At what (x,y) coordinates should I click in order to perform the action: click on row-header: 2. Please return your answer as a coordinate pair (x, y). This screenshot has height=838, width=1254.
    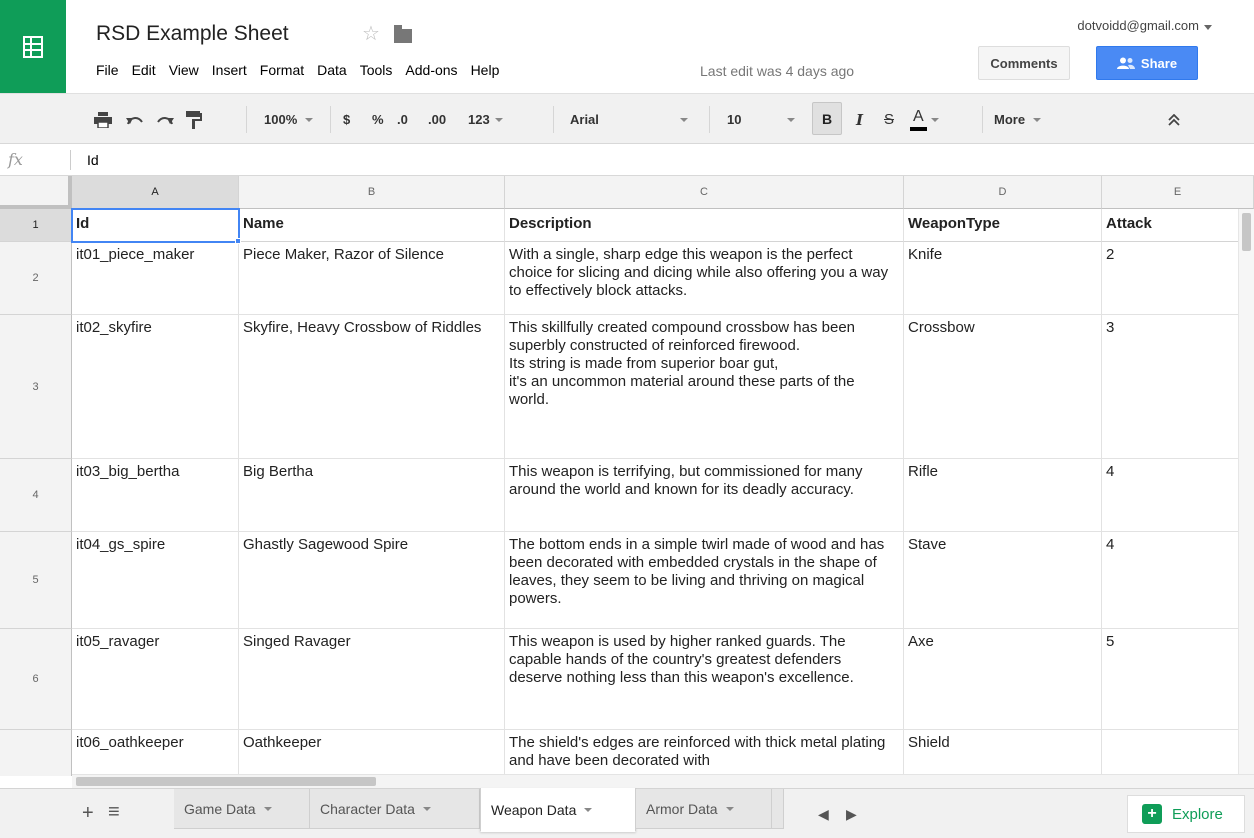
    Looking at the image, I should click on (36, 278).